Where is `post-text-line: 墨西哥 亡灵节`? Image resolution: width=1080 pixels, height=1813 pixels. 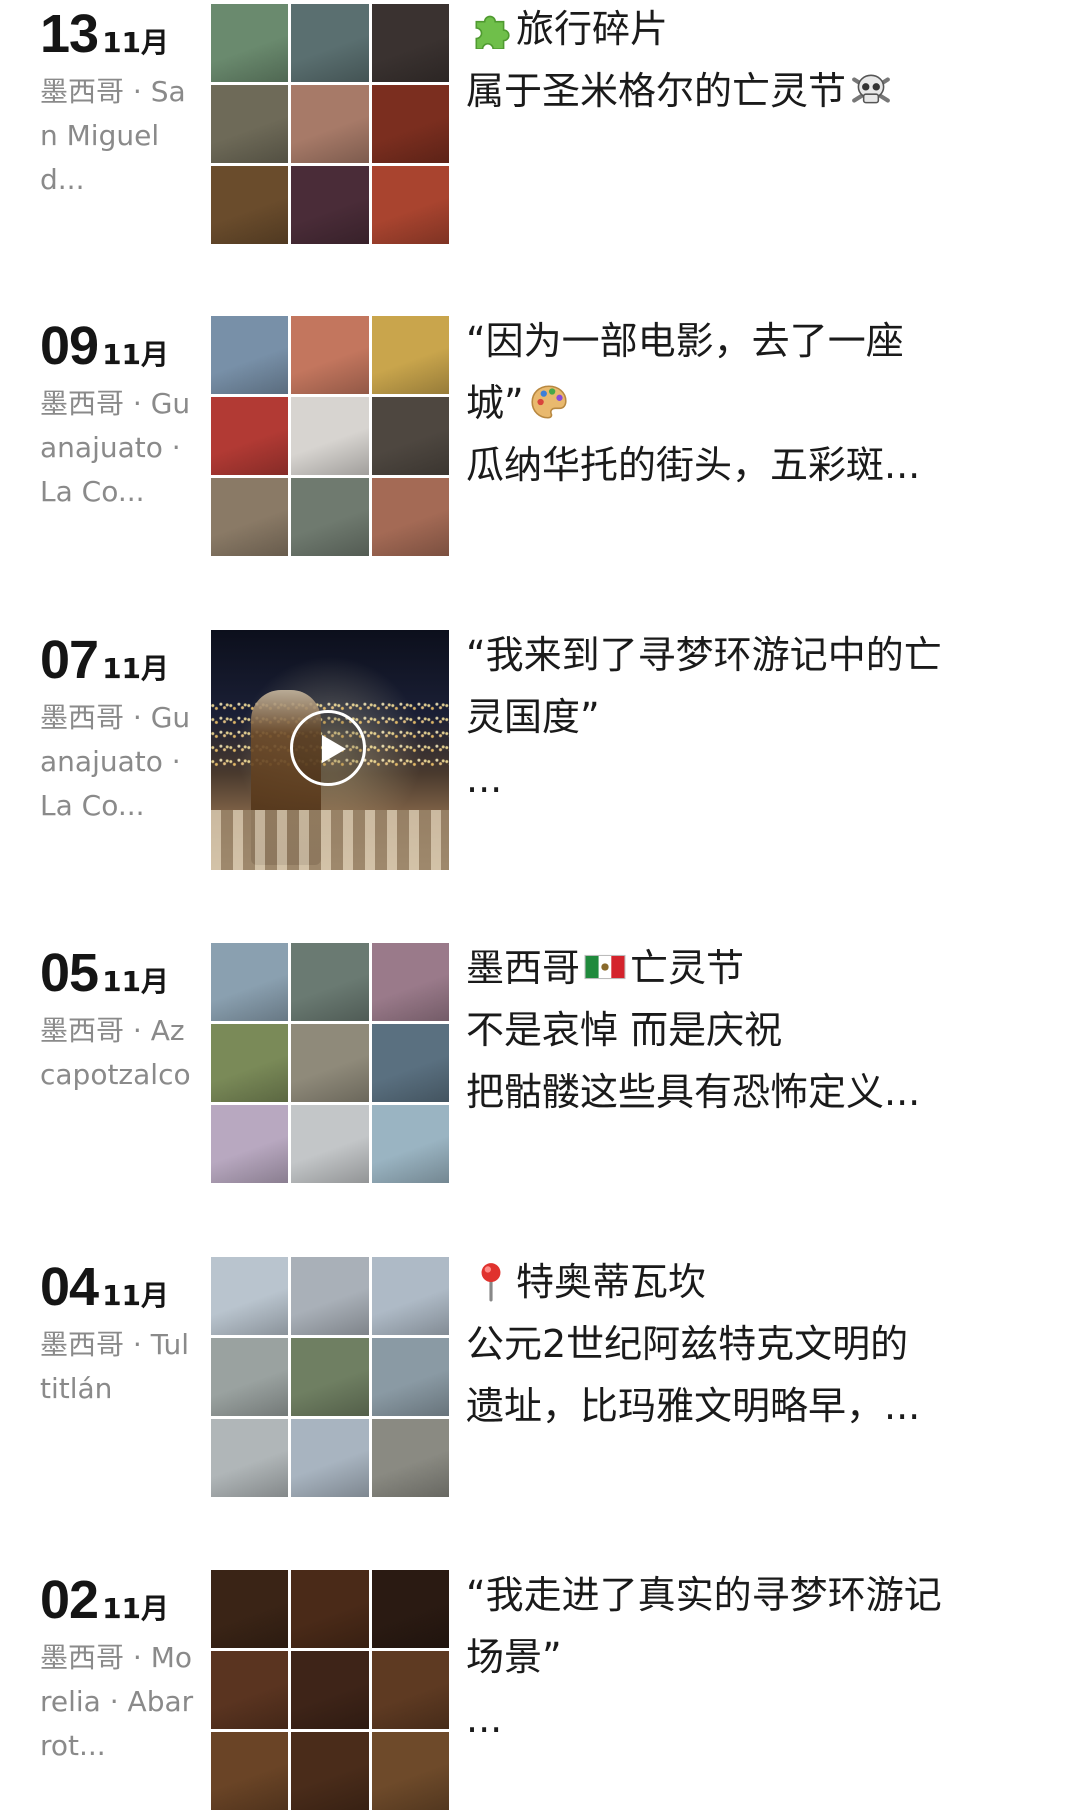
post-text-line: 墨西哥 亡灵节 is located at coordinates (756, 968).